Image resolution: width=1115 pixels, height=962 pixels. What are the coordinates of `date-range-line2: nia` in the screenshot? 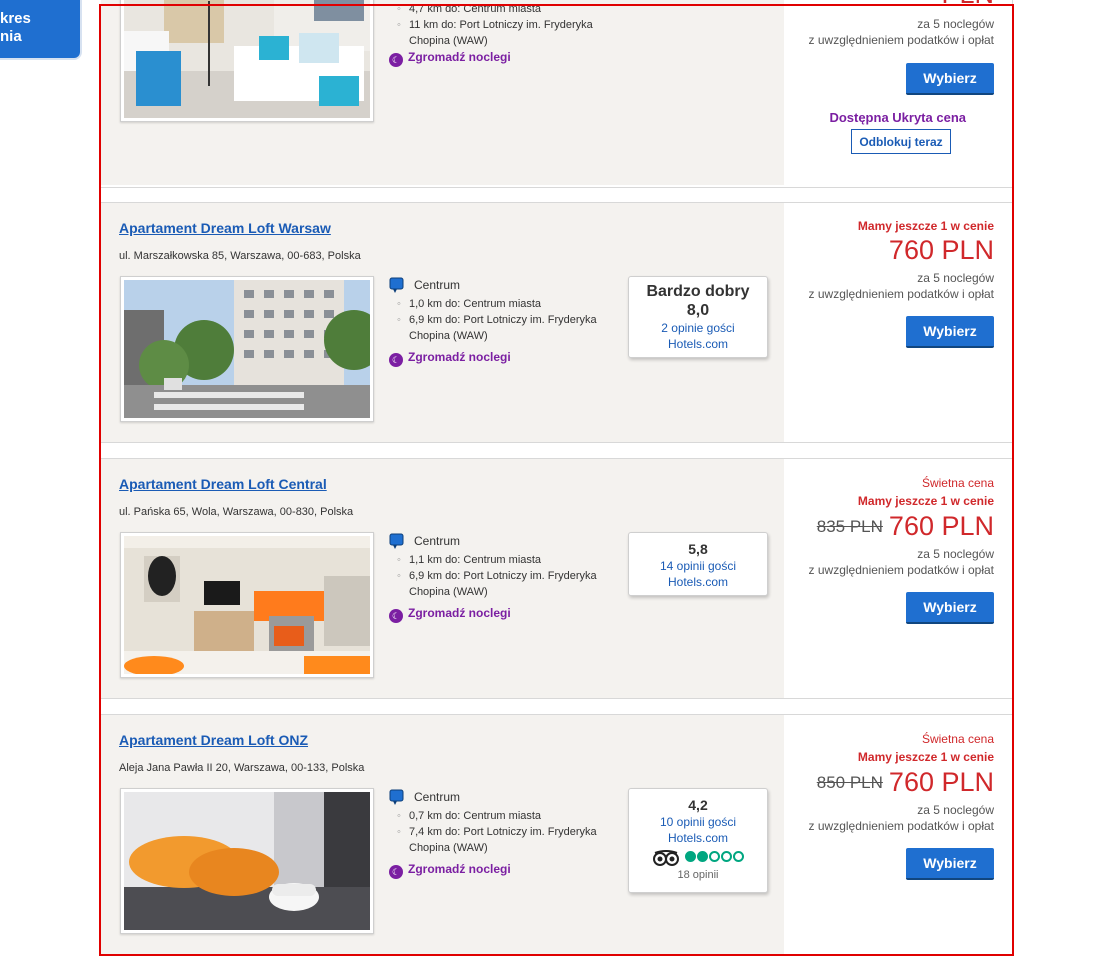 It's located at (11, 36).